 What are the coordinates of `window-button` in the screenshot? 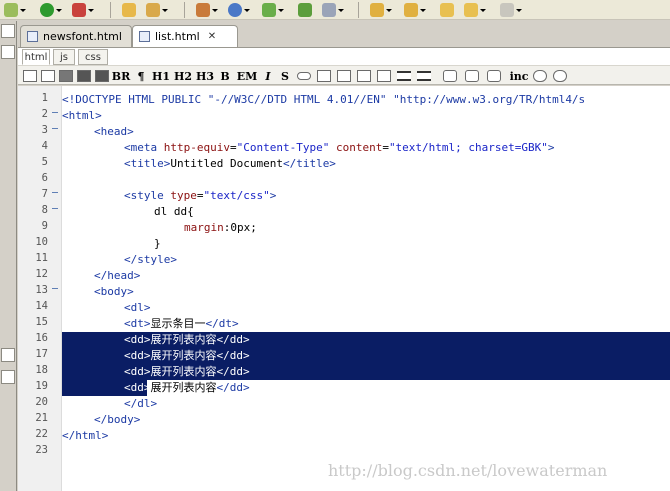 It's located at (333, 10).